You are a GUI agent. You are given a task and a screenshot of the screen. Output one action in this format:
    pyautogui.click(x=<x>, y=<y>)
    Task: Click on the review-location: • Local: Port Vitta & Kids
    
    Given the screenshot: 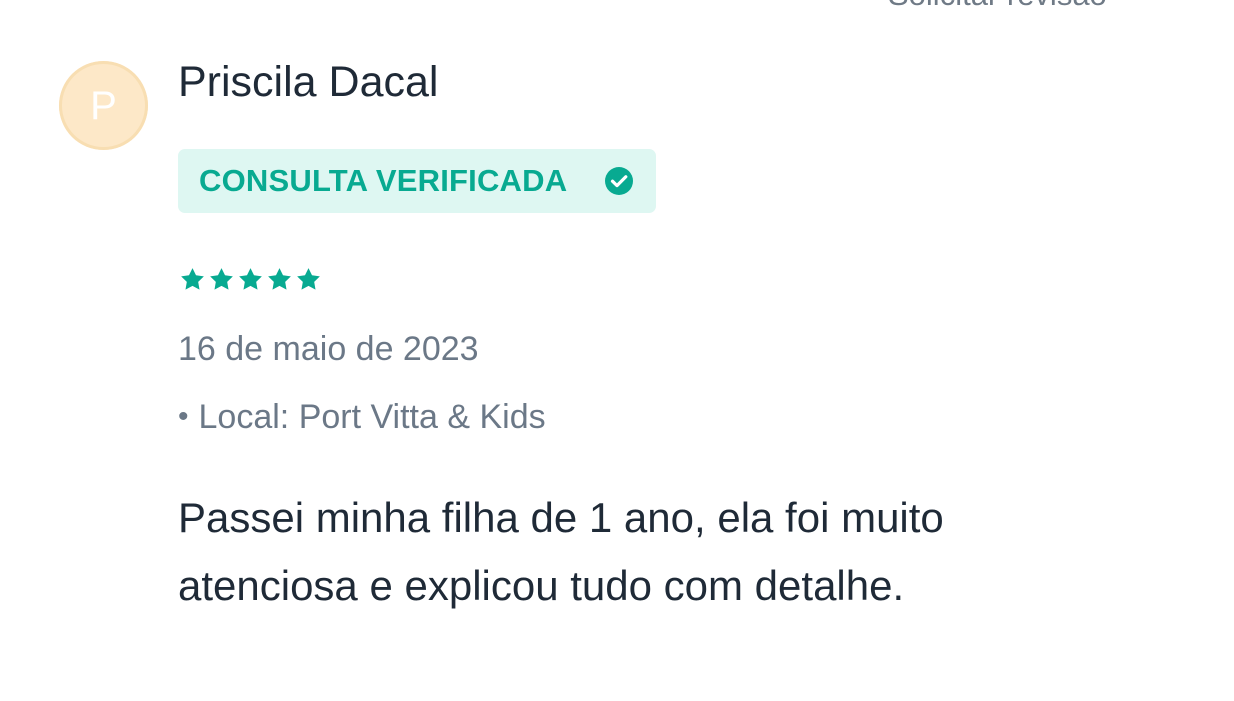 What is the action you would take?
    pyautogui.click(x=362, y=417)
    